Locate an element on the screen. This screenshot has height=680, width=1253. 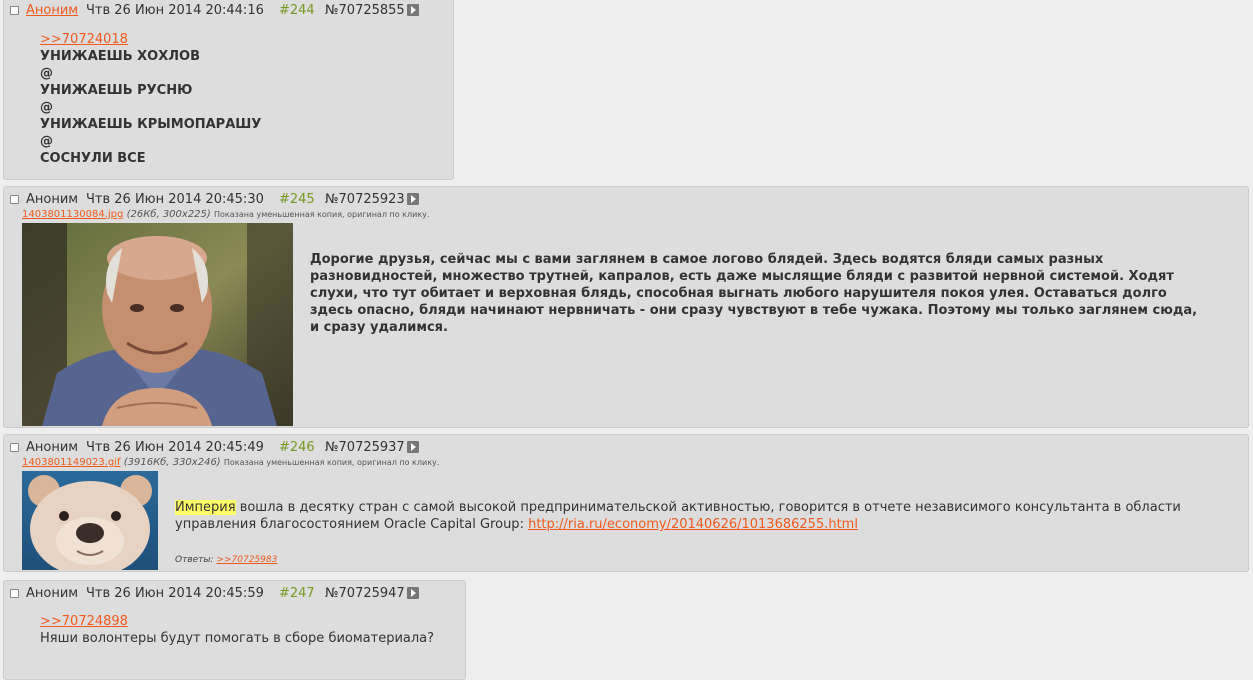
file-meta: (3916Кб, 330x246) is located at coordinates (172, 462).